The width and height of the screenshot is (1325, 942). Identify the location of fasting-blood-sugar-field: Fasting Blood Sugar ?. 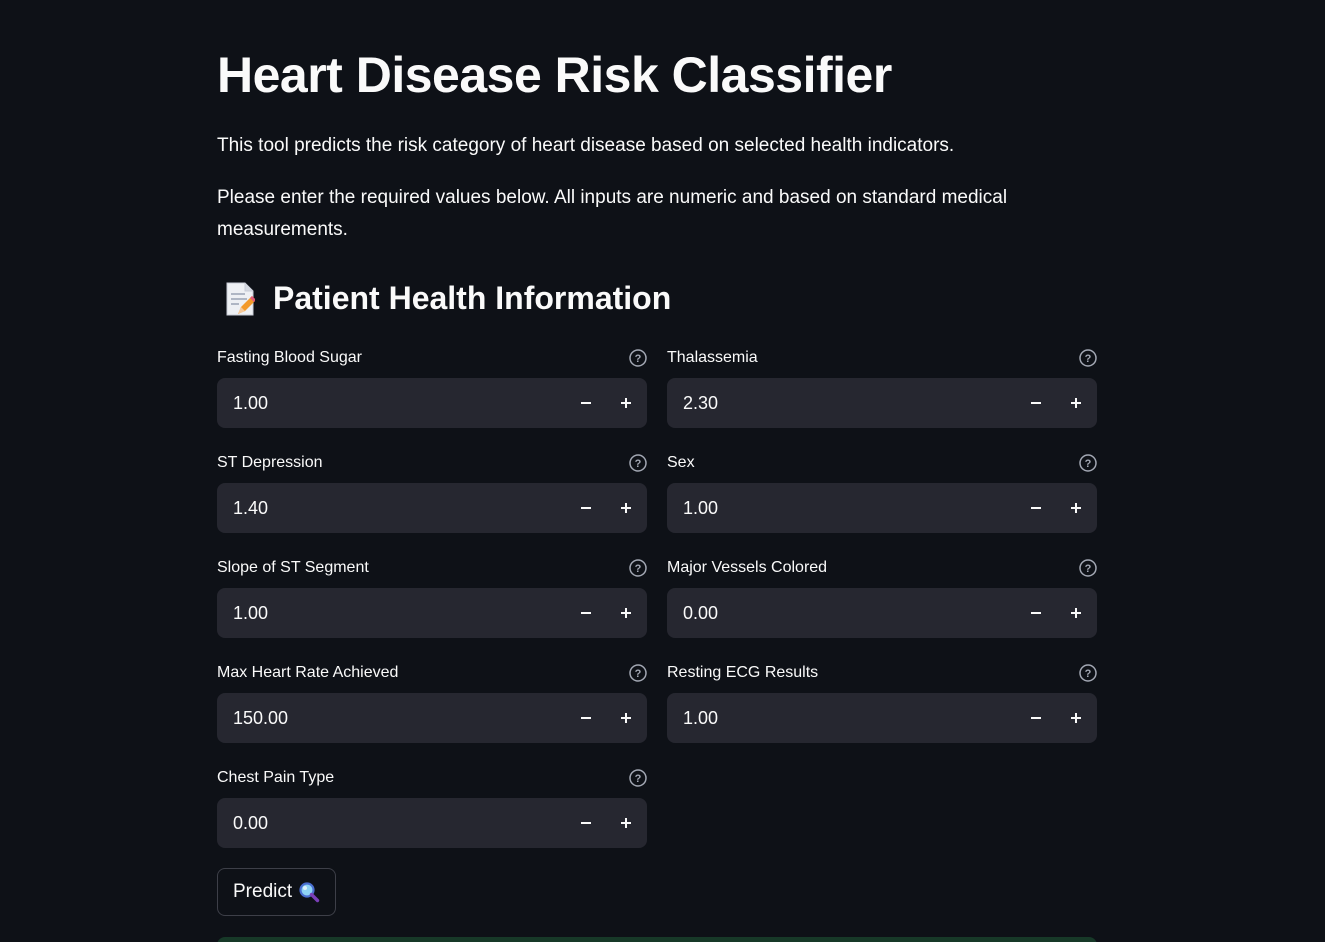
(432, 393).